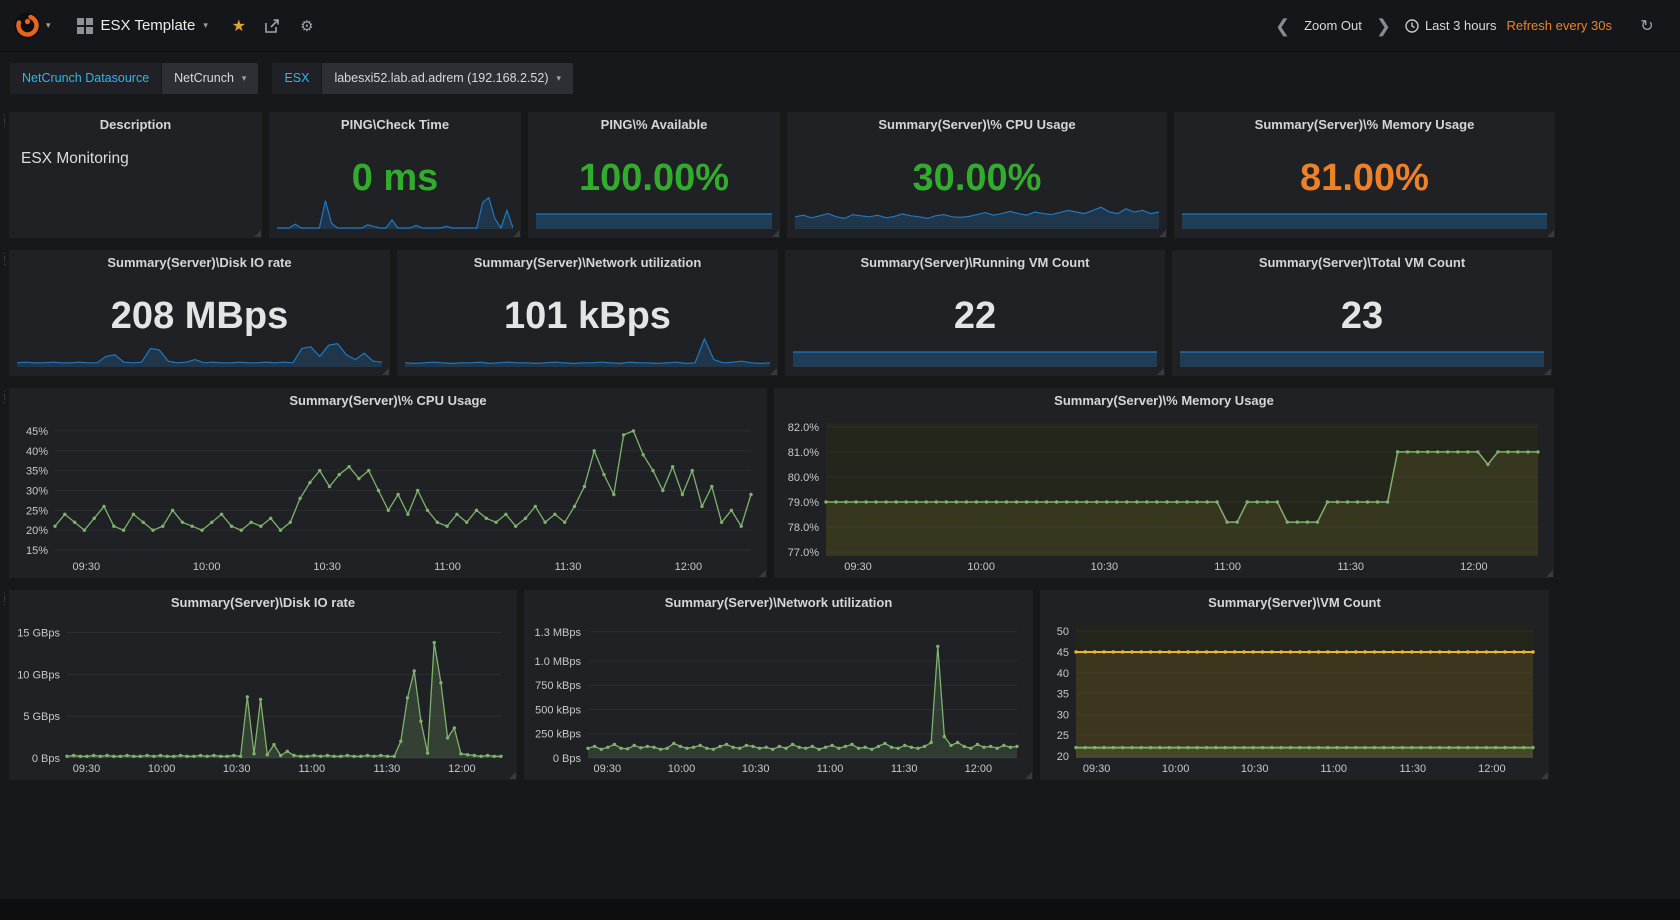 This screenshot has height=920, width=1680. I want to click on grafana-flame-icon, so click(27, 25).